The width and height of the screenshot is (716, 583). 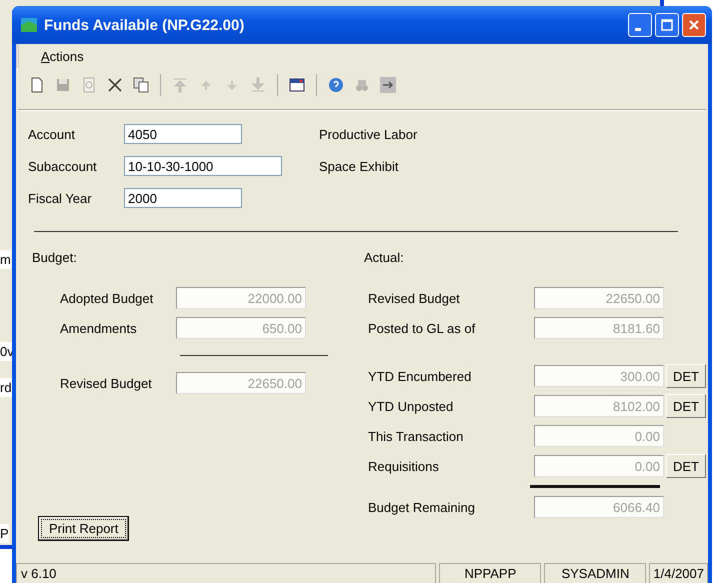 What do you see at coordinates (183, 198) in the screenshot?
I see `text-field: 2000` at bounding box center [183, 198].